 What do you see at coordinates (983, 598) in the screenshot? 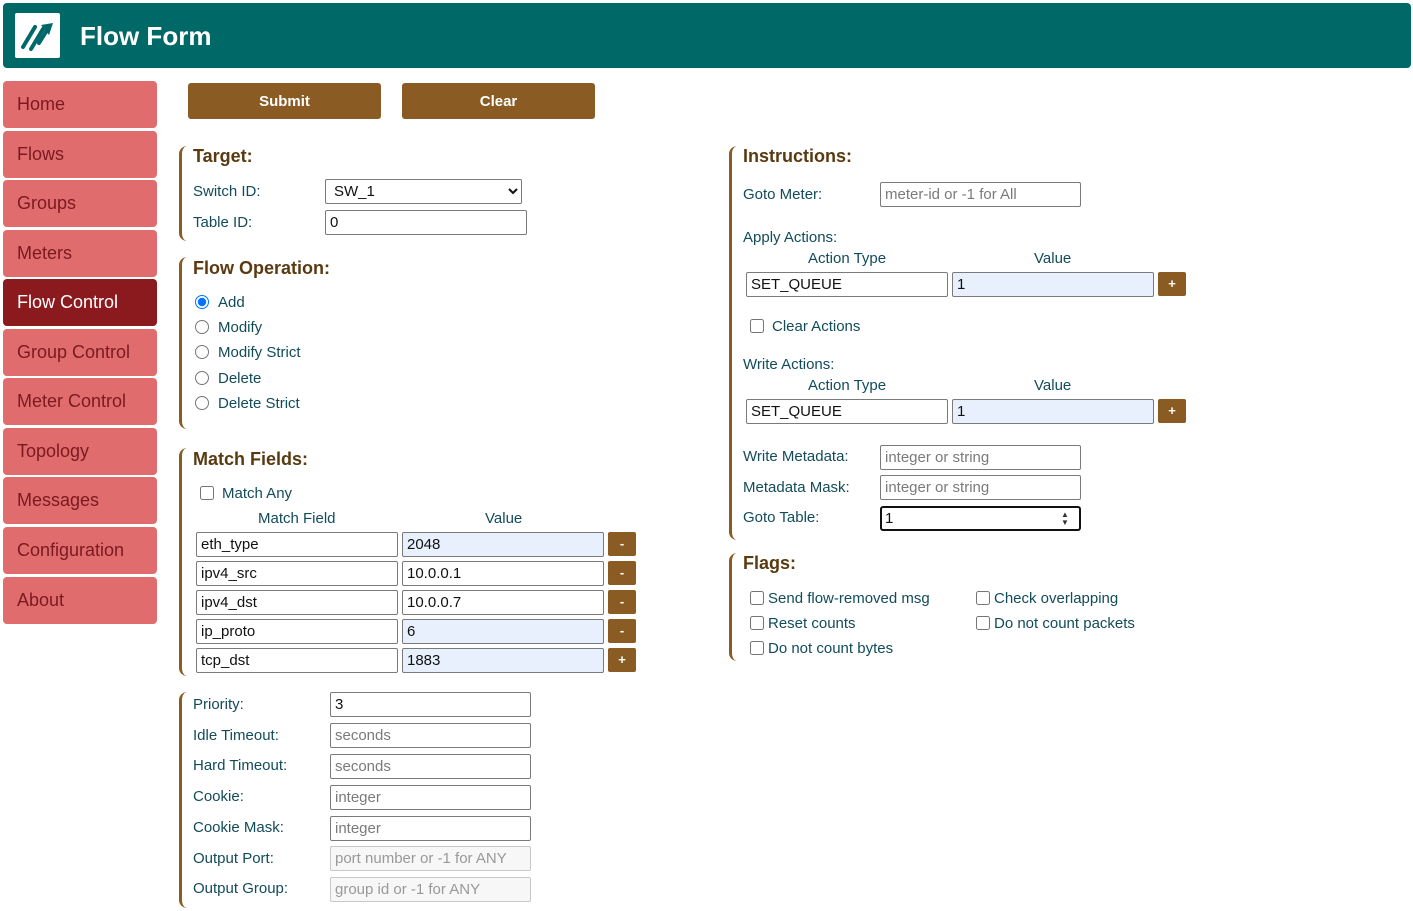
I see `check-overlapping-checkbox` at bounding box center [983, 598].